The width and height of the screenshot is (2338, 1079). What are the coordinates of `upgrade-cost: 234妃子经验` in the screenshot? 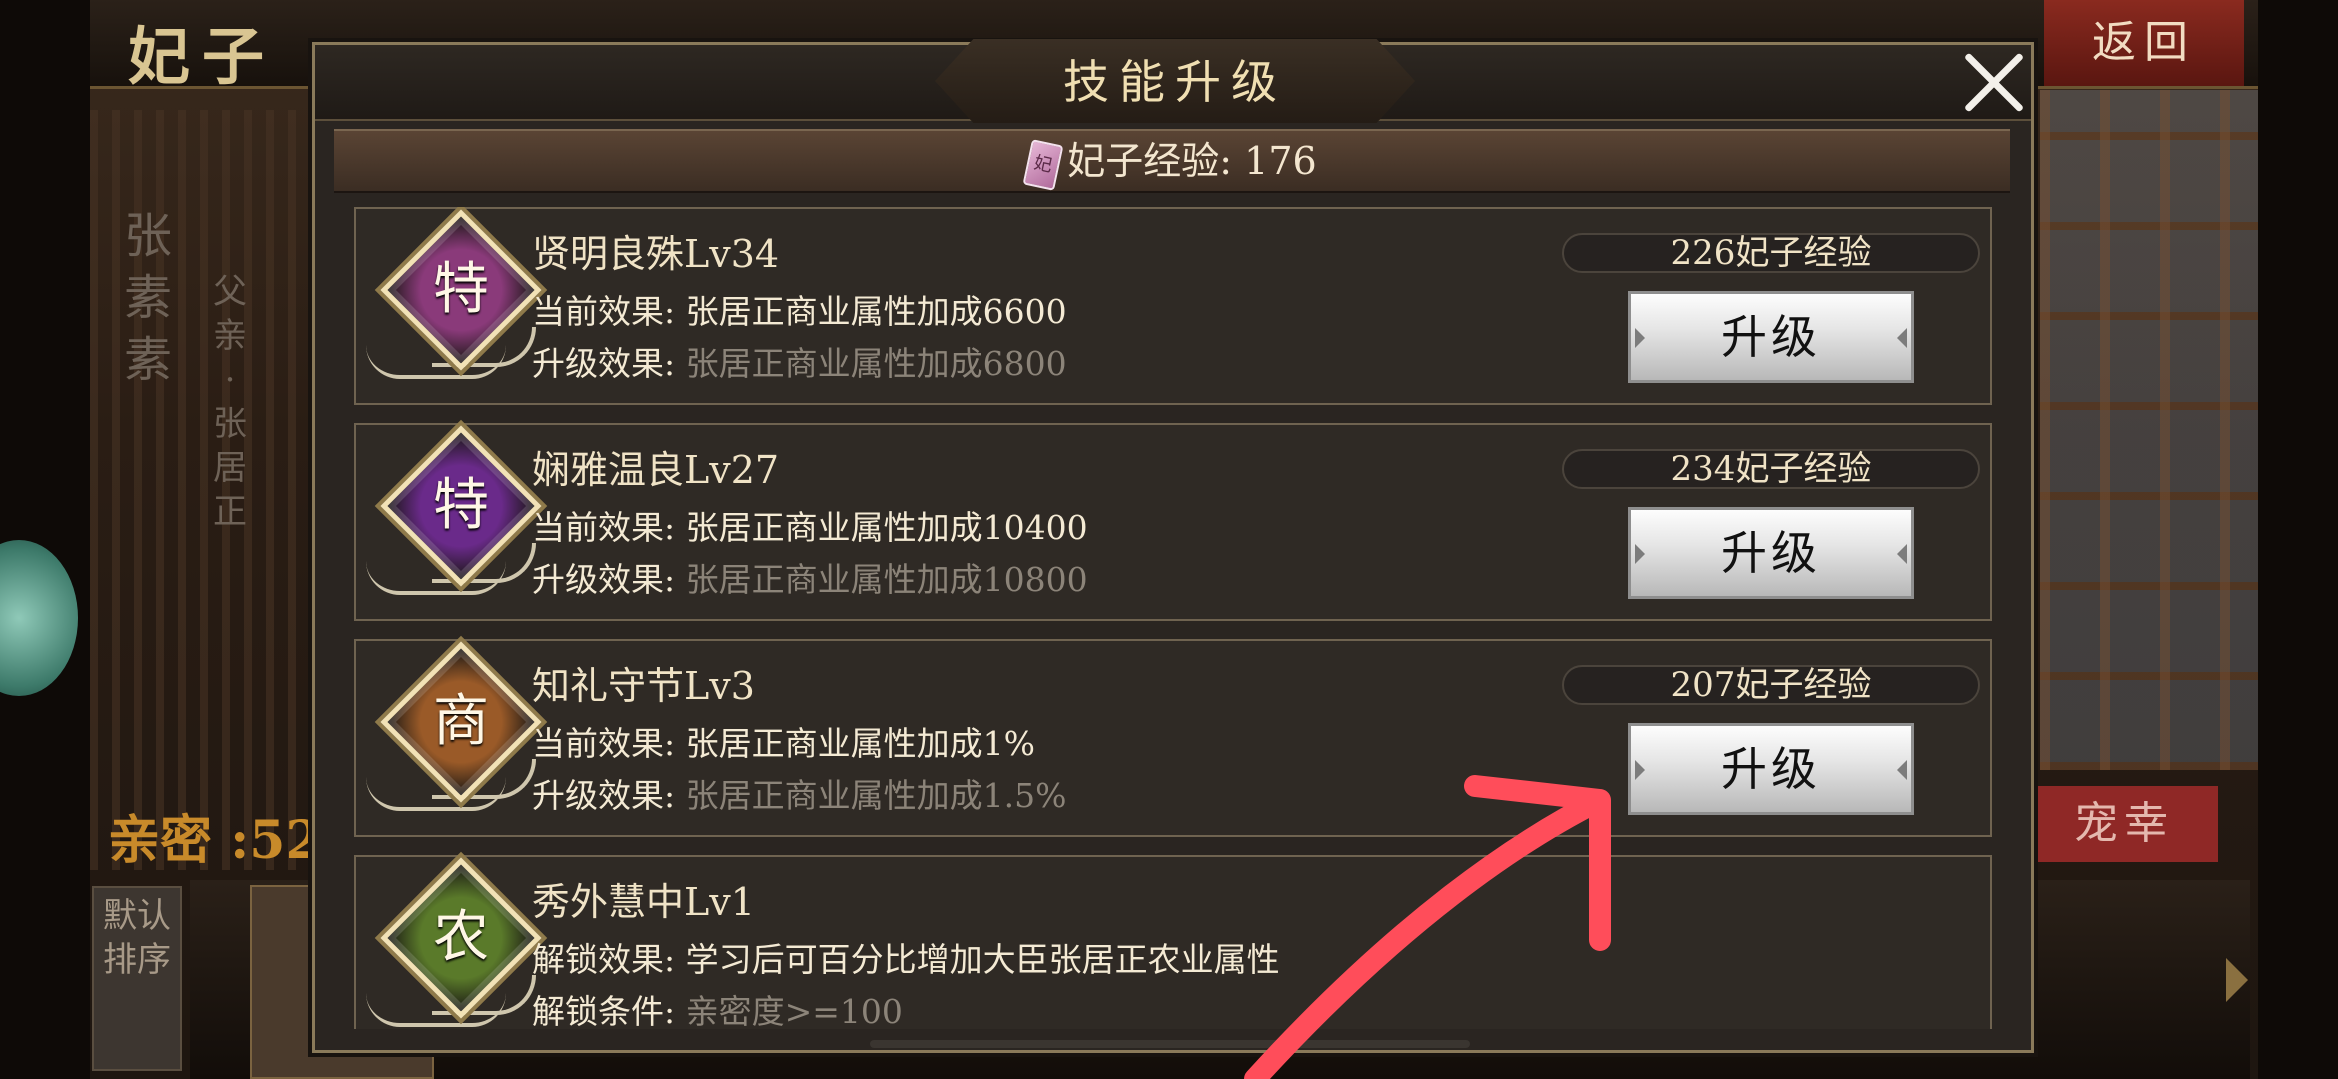 It's located at (1771, 469).